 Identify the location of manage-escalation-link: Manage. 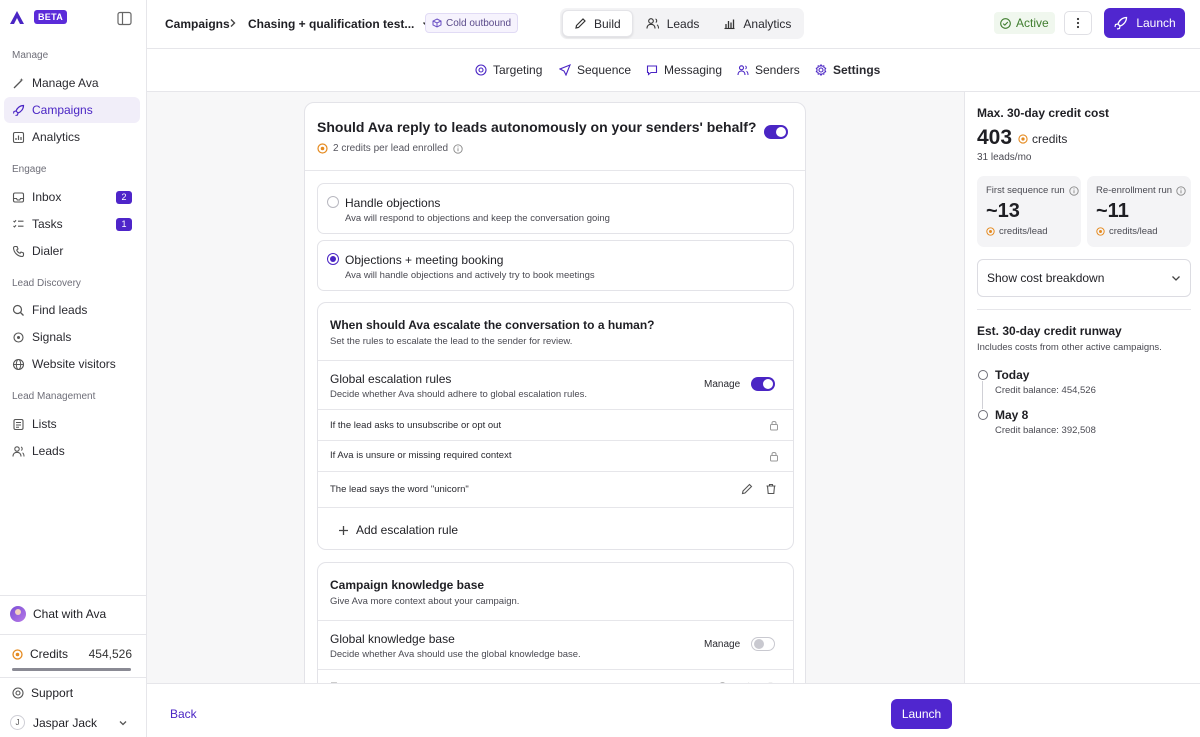
(722, 384).